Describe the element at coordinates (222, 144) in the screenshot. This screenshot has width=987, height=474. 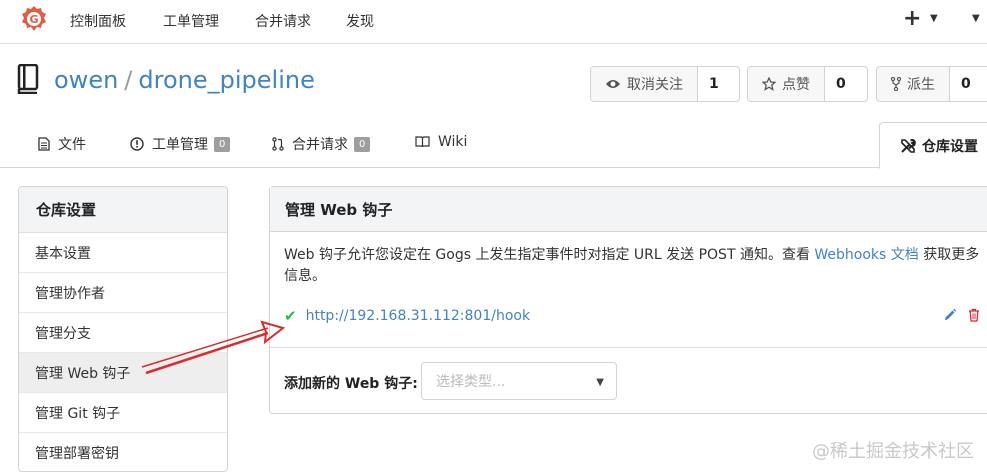
I see `issues-count-badge: 0` at that location.